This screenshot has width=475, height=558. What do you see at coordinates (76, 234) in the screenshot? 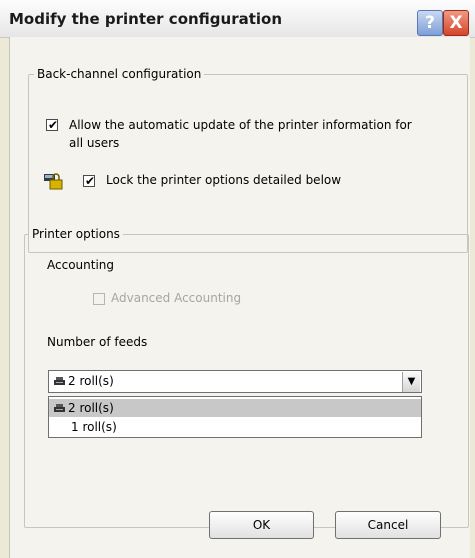
I see `printer-options-group-title: Printer options` at bounding box center [76, 234].